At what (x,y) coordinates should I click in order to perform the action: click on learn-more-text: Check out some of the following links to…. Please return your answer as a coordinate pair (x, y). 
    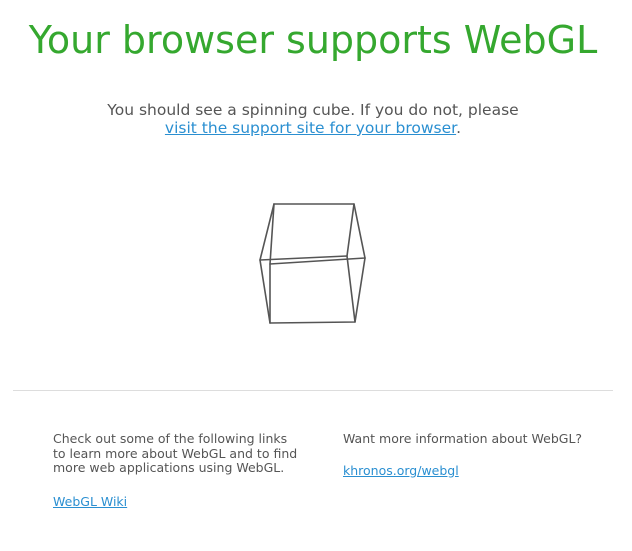
    Looking at the image, I should click on (175, 453).